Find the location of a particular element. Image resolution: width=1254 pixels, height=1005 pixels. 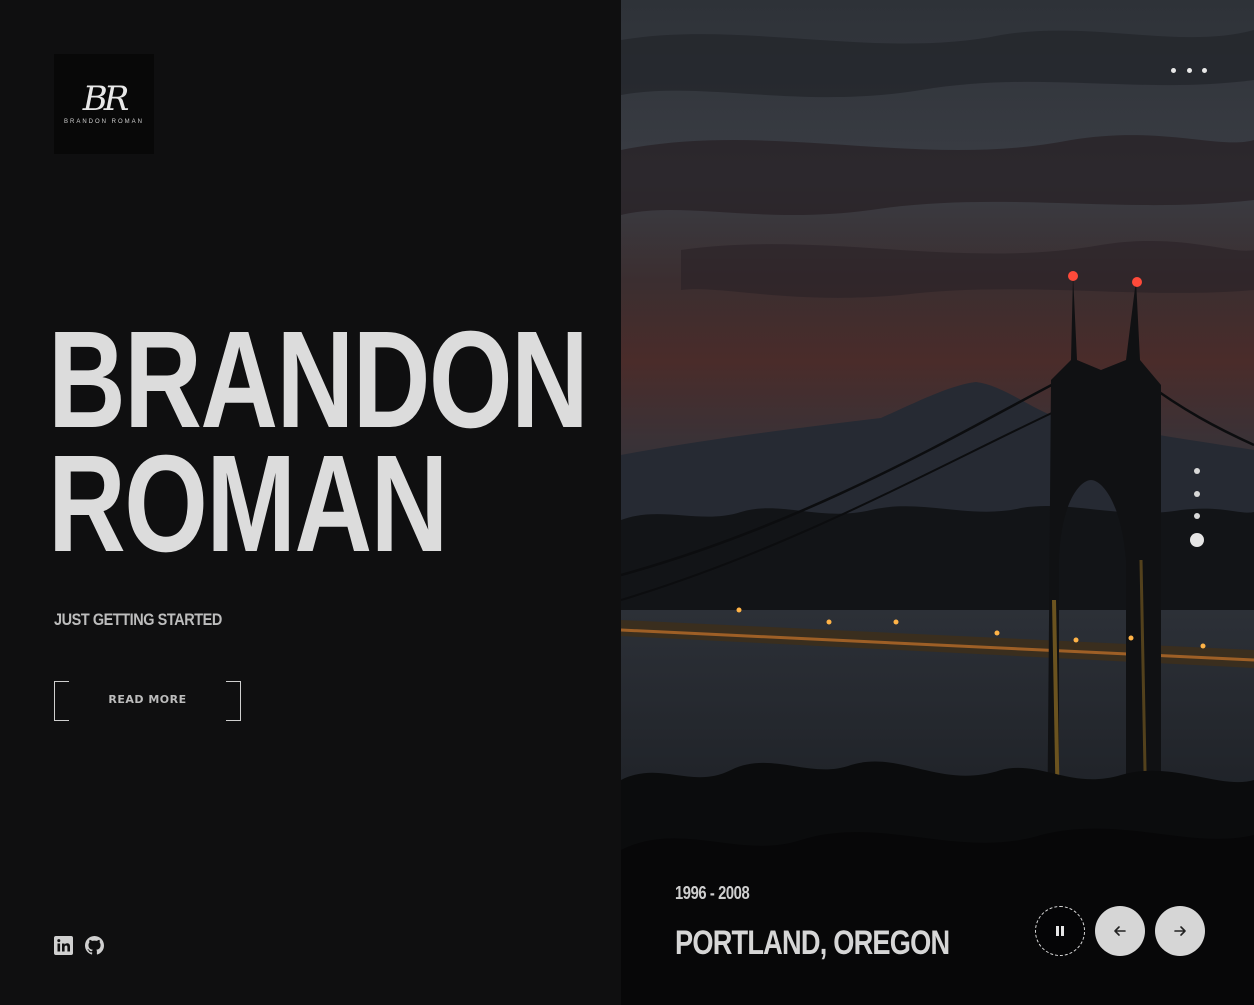

hero-title: BRANDON ROMAN is located at coordinates (318, 442).